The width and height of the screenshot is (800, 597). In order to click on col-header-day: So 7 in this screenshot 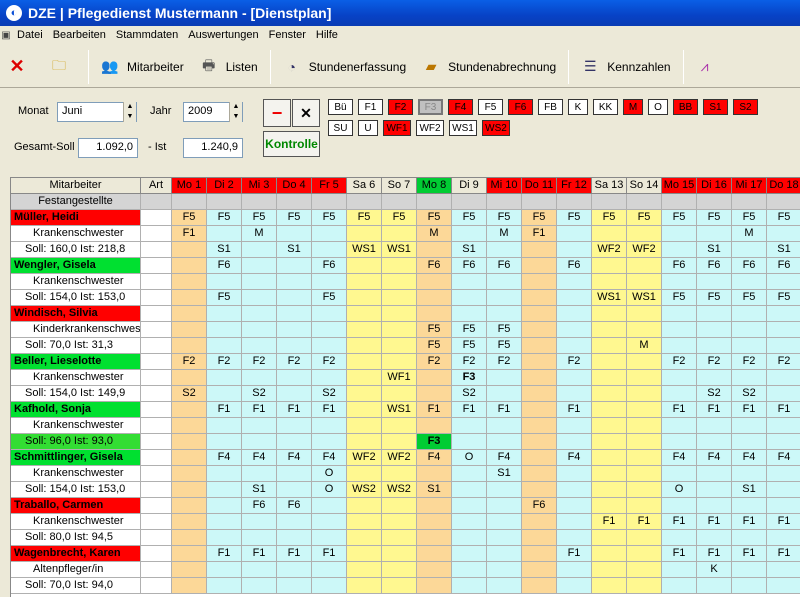, I will do `click(399, 186)`.